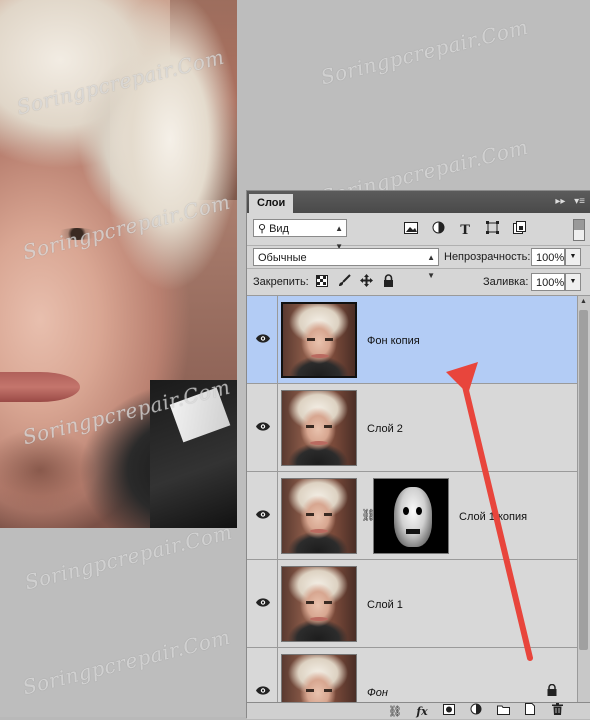 This screenshot has height=720, width=590. What do you see at coordinates (503, 712) in the screenshot?
I see `new-group-icon` at bounding box center [503, 712].